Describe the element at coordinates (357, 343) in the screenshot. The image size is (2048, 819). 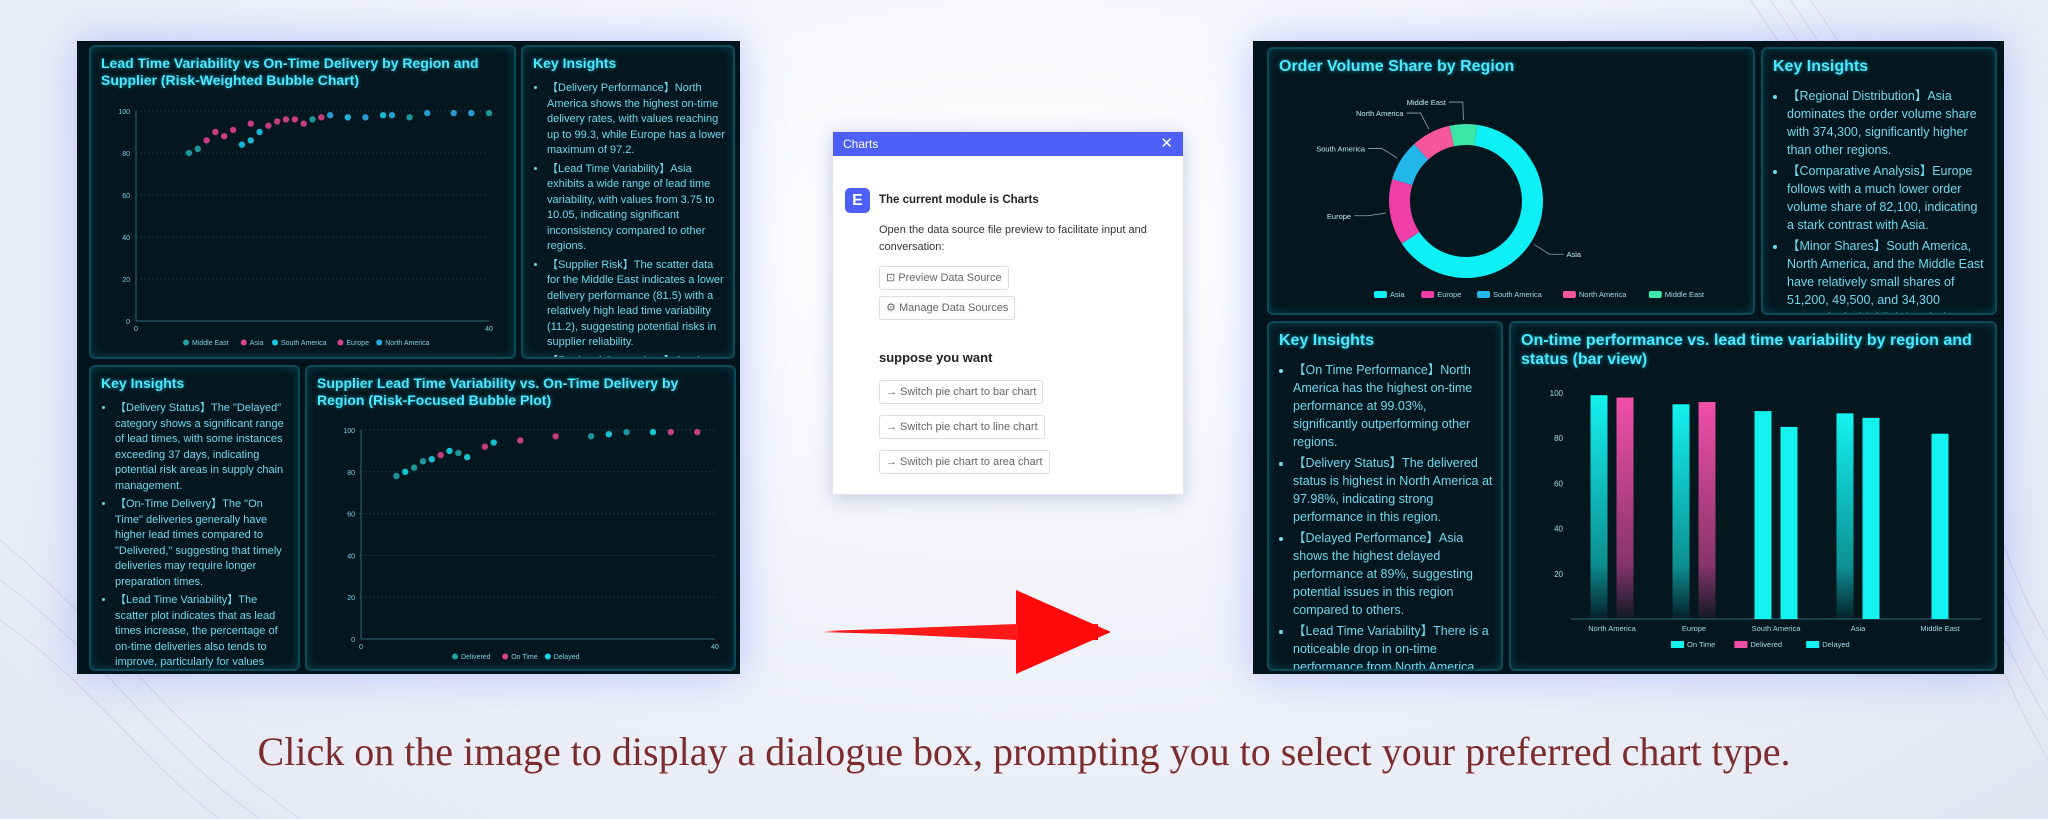
I see `legend-label: Europe` at that location.